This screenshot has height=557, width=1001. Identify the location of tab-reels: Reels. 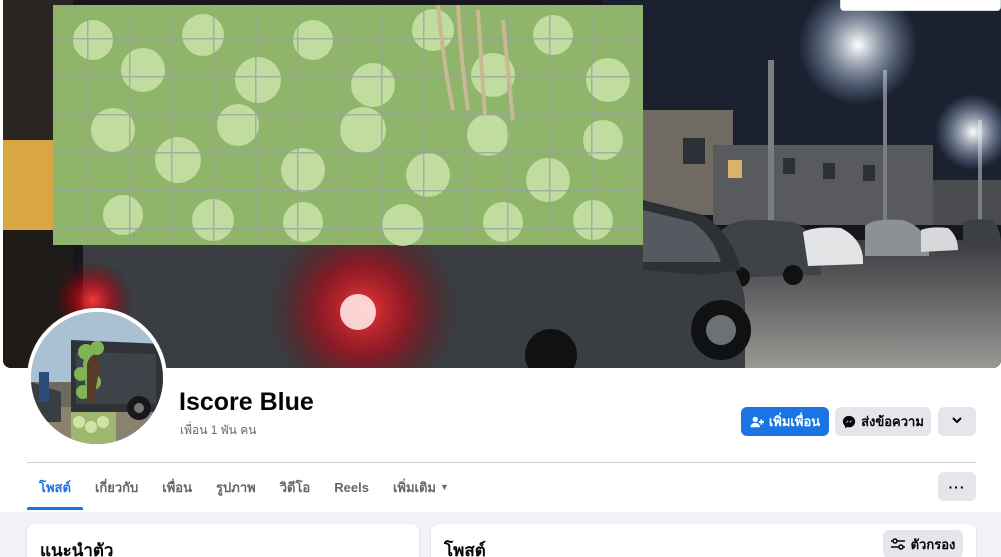
(351, 487).